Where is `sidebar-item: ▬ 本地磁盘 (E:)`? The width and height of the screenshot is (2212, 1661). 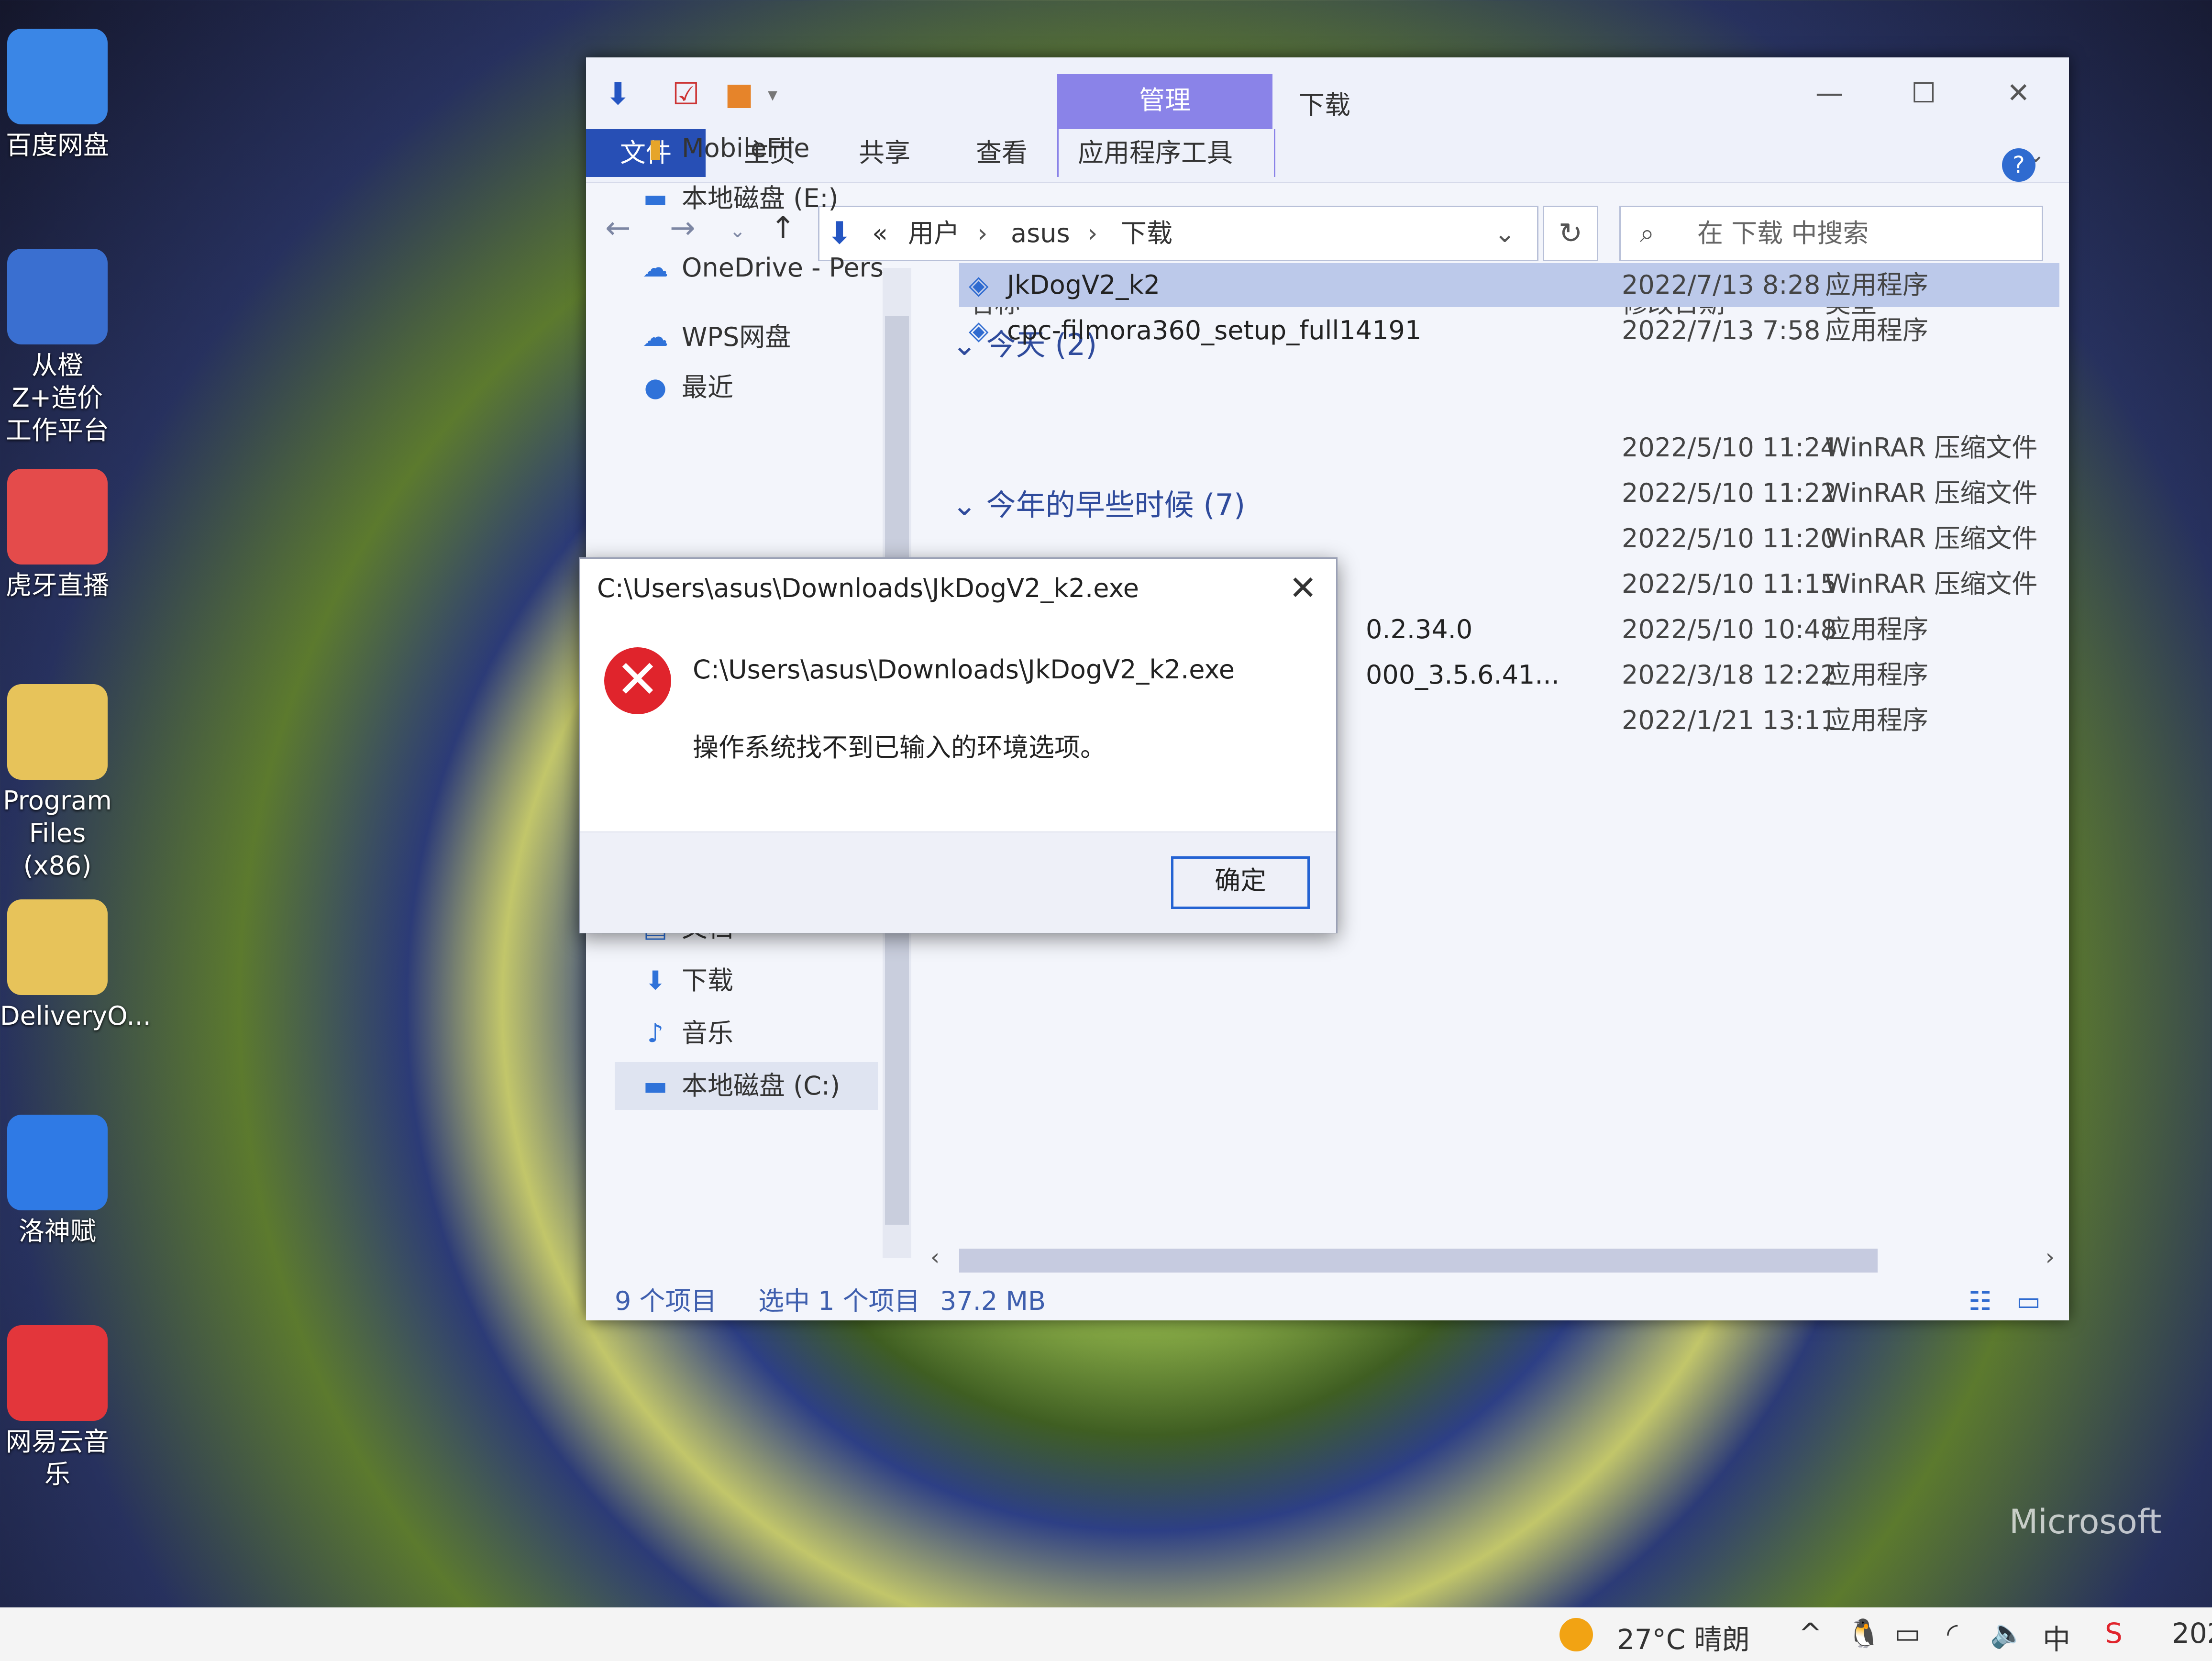
sidebar-item: ▬ 本地磁盘 (E:) is located at coordinates (739, 198).